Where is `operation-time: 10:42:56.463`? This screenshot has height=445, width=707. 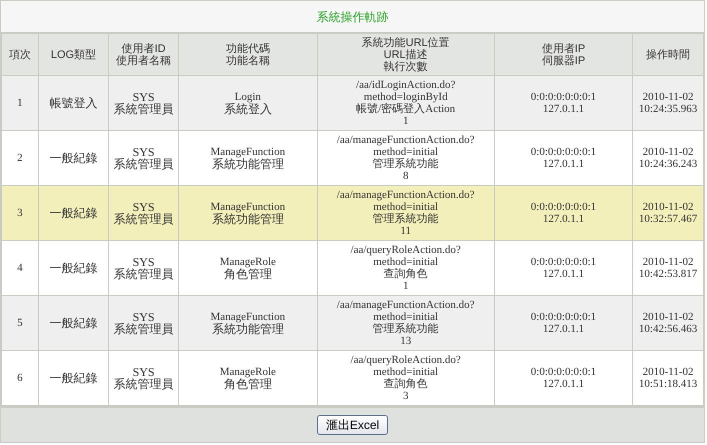 operation-time: 10:42:56.463 is located at coordinates (668, 329).